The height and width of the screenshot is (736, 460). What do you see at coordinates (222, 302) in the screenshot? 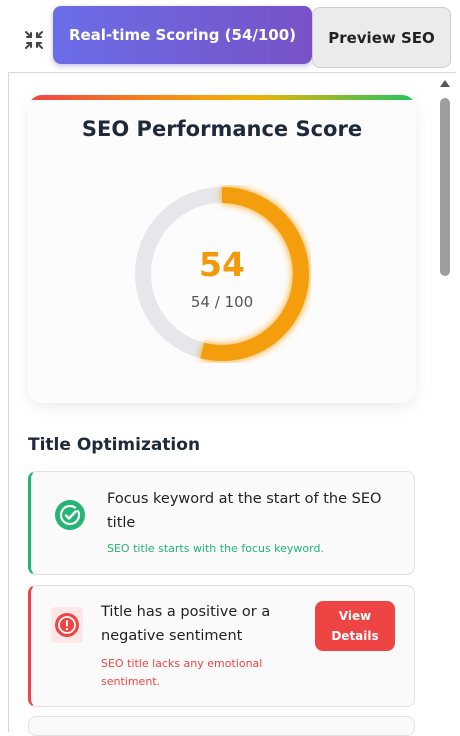
I see `score-fraction: 54 / 100` at bounding box center [222, 302].